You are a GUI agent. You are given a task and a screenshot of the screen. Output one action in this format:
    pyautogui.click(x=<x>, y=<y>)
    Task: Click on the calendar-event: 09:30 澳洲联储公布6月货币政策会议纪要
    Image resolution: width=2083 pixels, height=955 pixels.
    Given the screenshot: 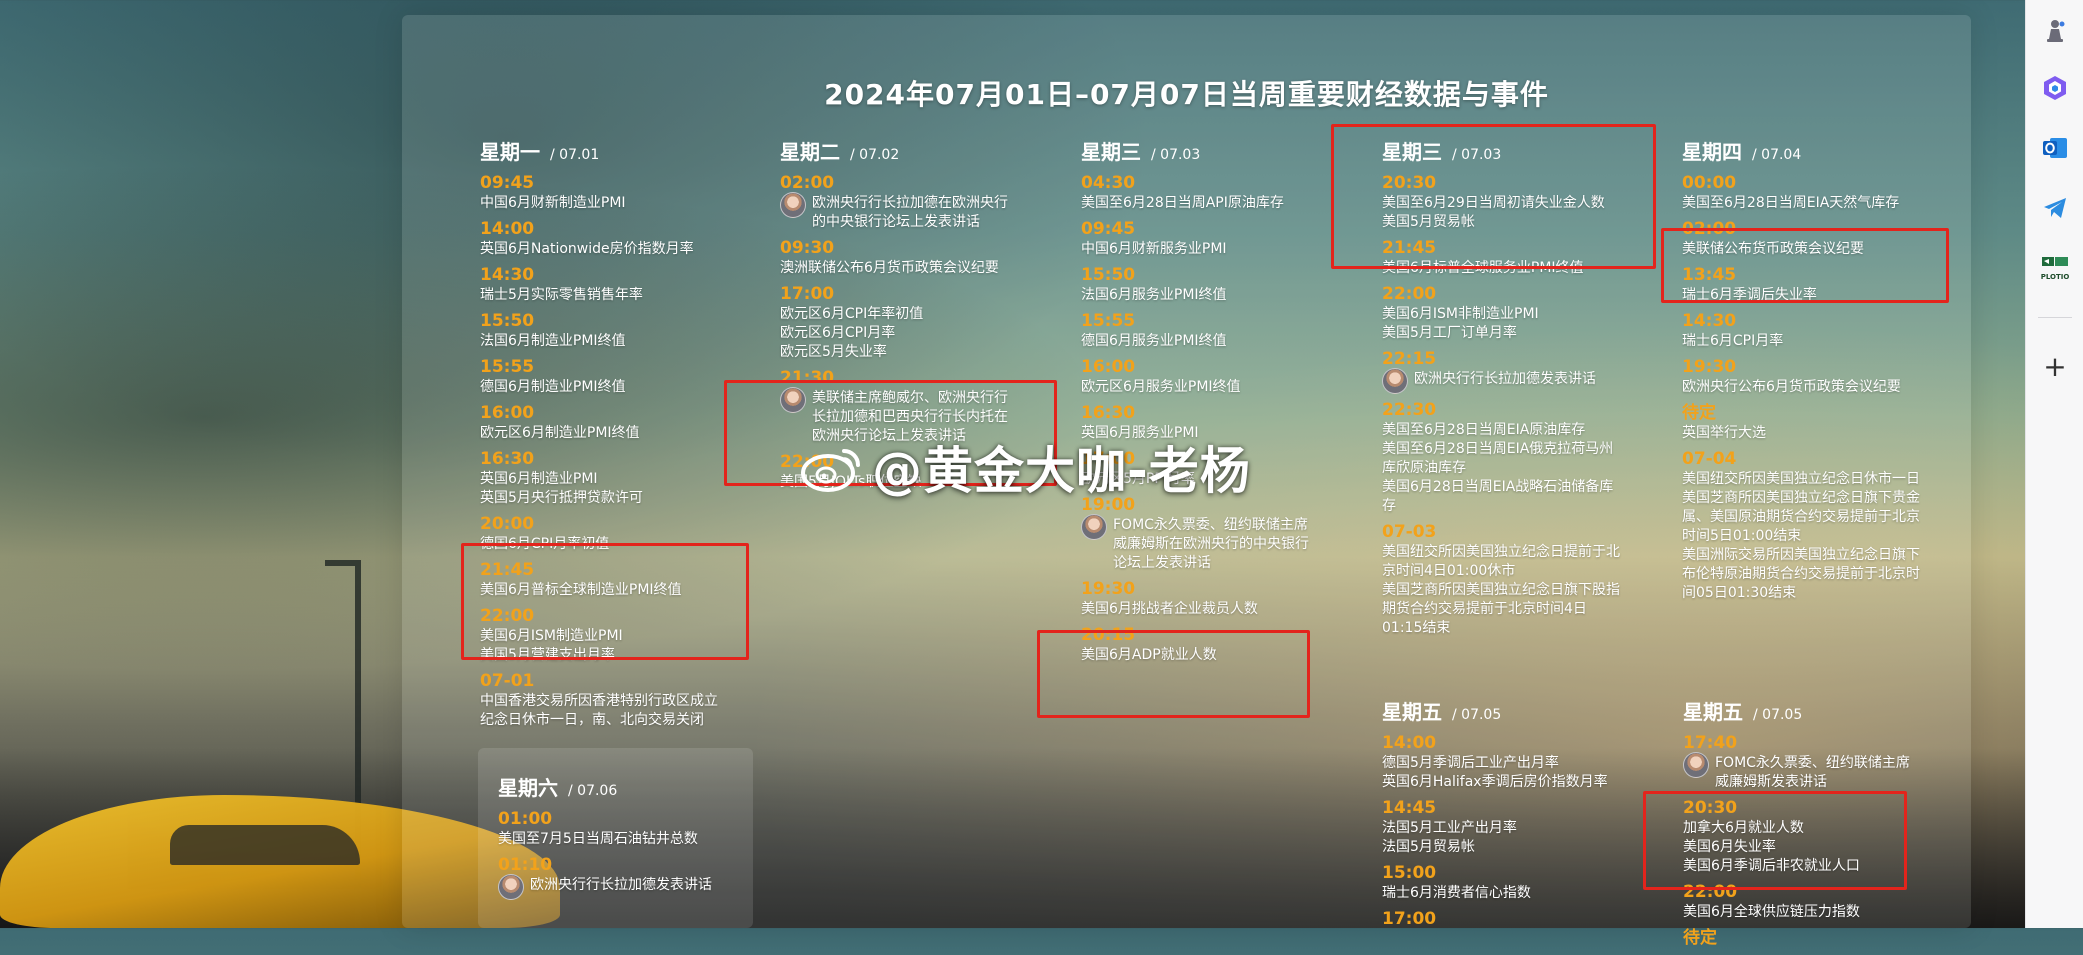 What is the action you would take?
    pyautogui.click(x=900, y=258)
    